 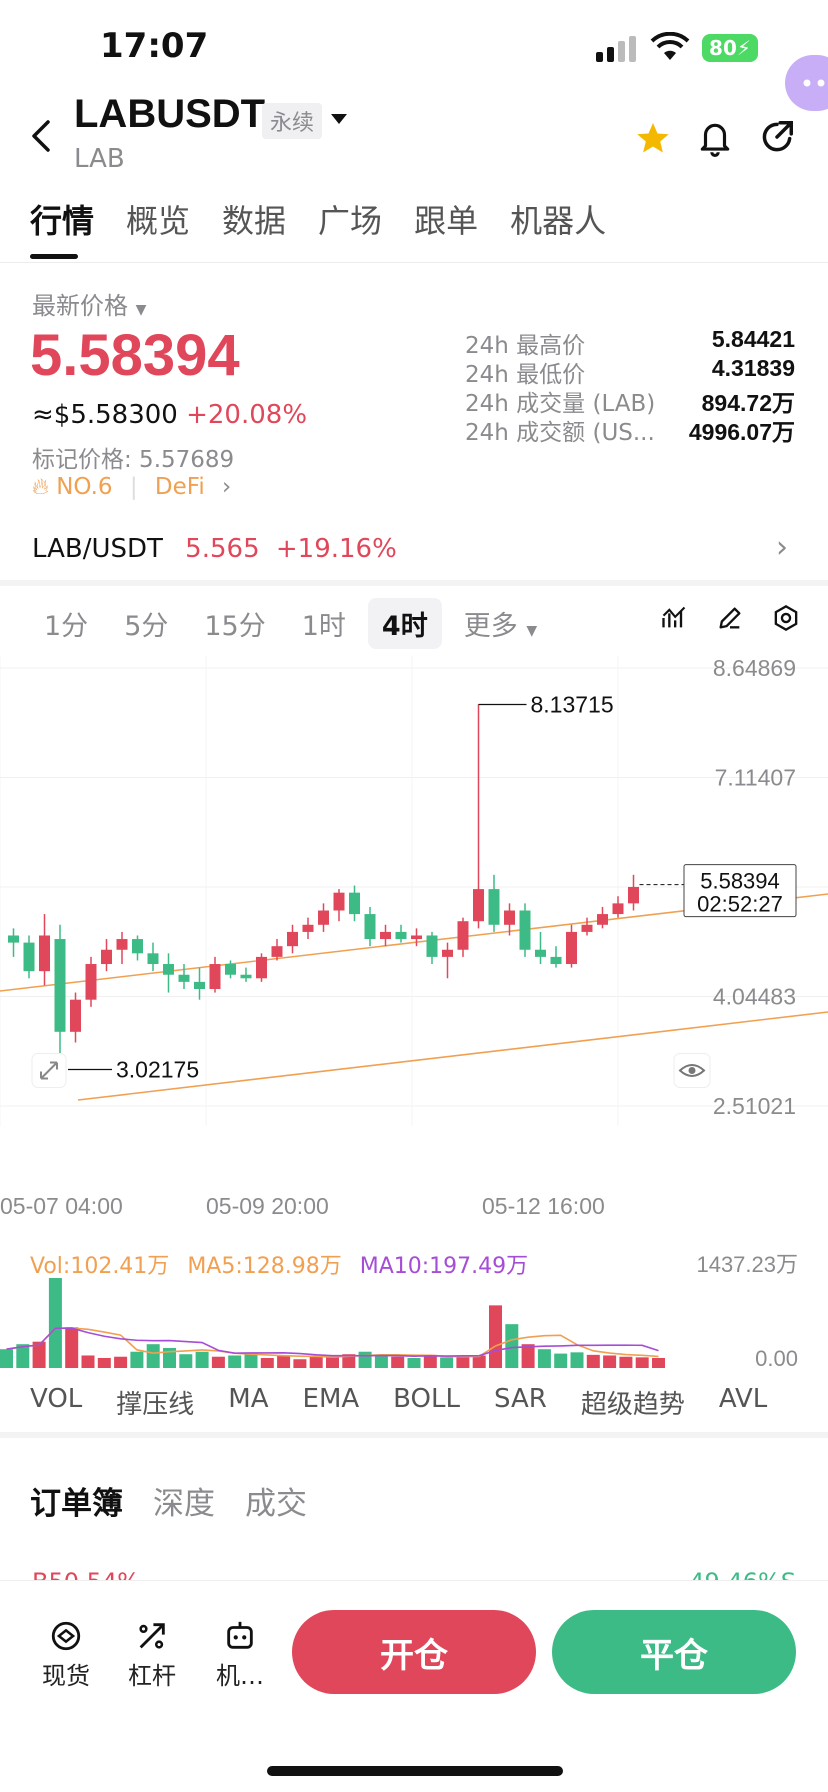 I want to click on expand-icon, so click(x=49, y=1070).